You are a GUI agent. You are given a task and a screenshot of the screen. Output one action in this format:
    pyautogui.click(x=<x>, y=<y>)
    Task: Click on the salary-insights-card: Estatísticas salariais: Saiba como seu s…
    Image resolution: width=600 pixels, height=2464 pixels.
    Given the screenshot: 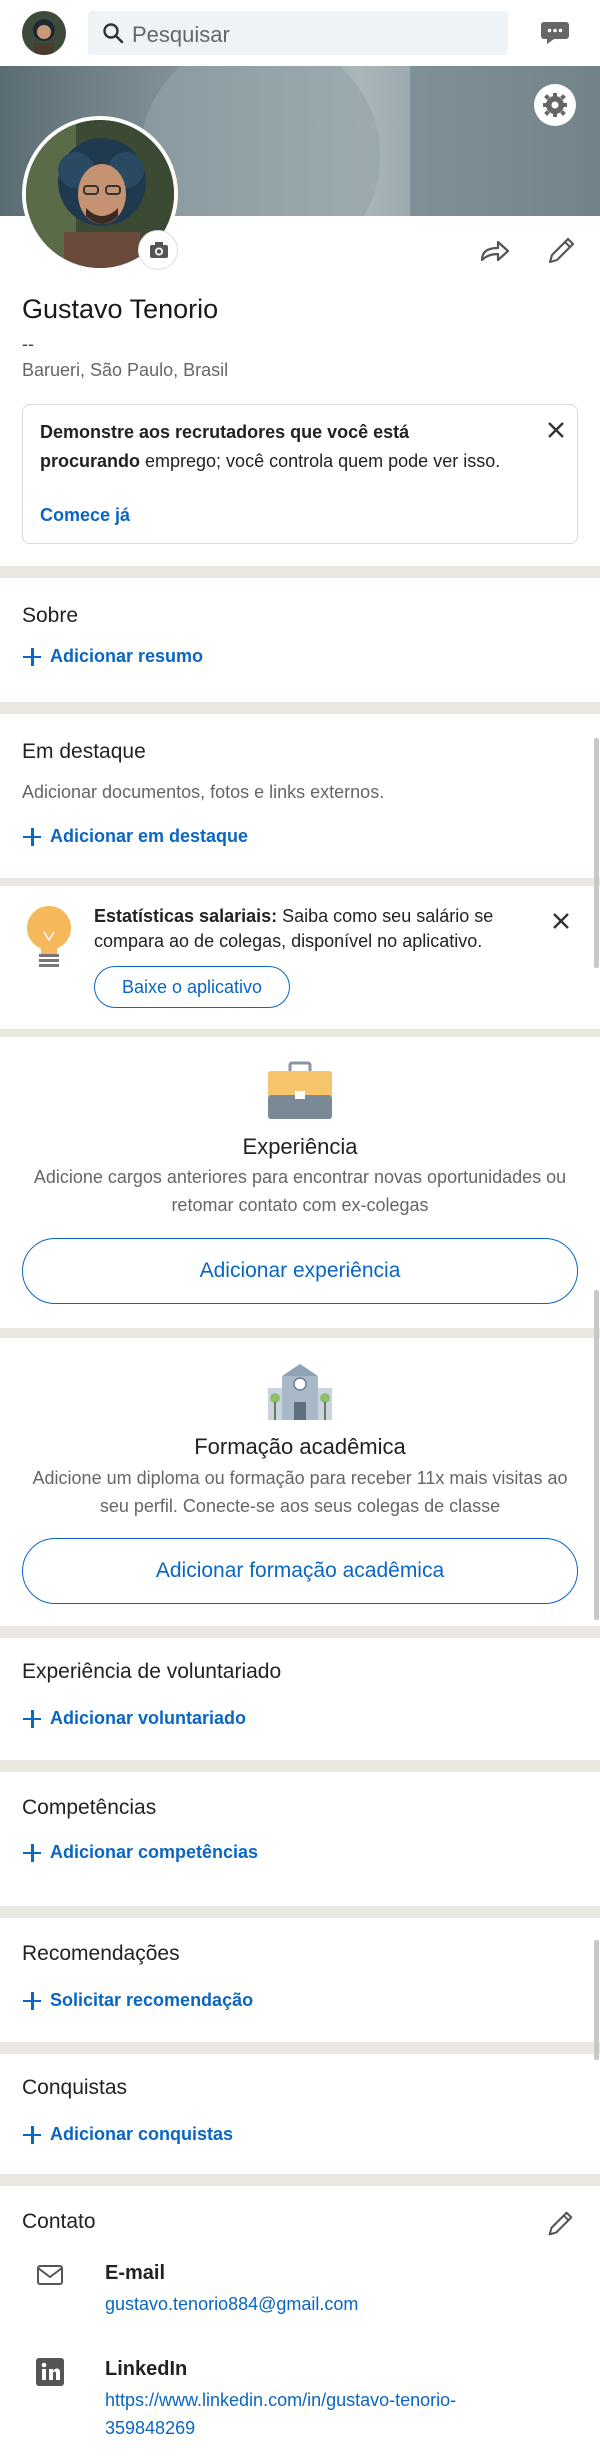 What is the action you would take?
    pyautogui.click(x=300, y=957)
    